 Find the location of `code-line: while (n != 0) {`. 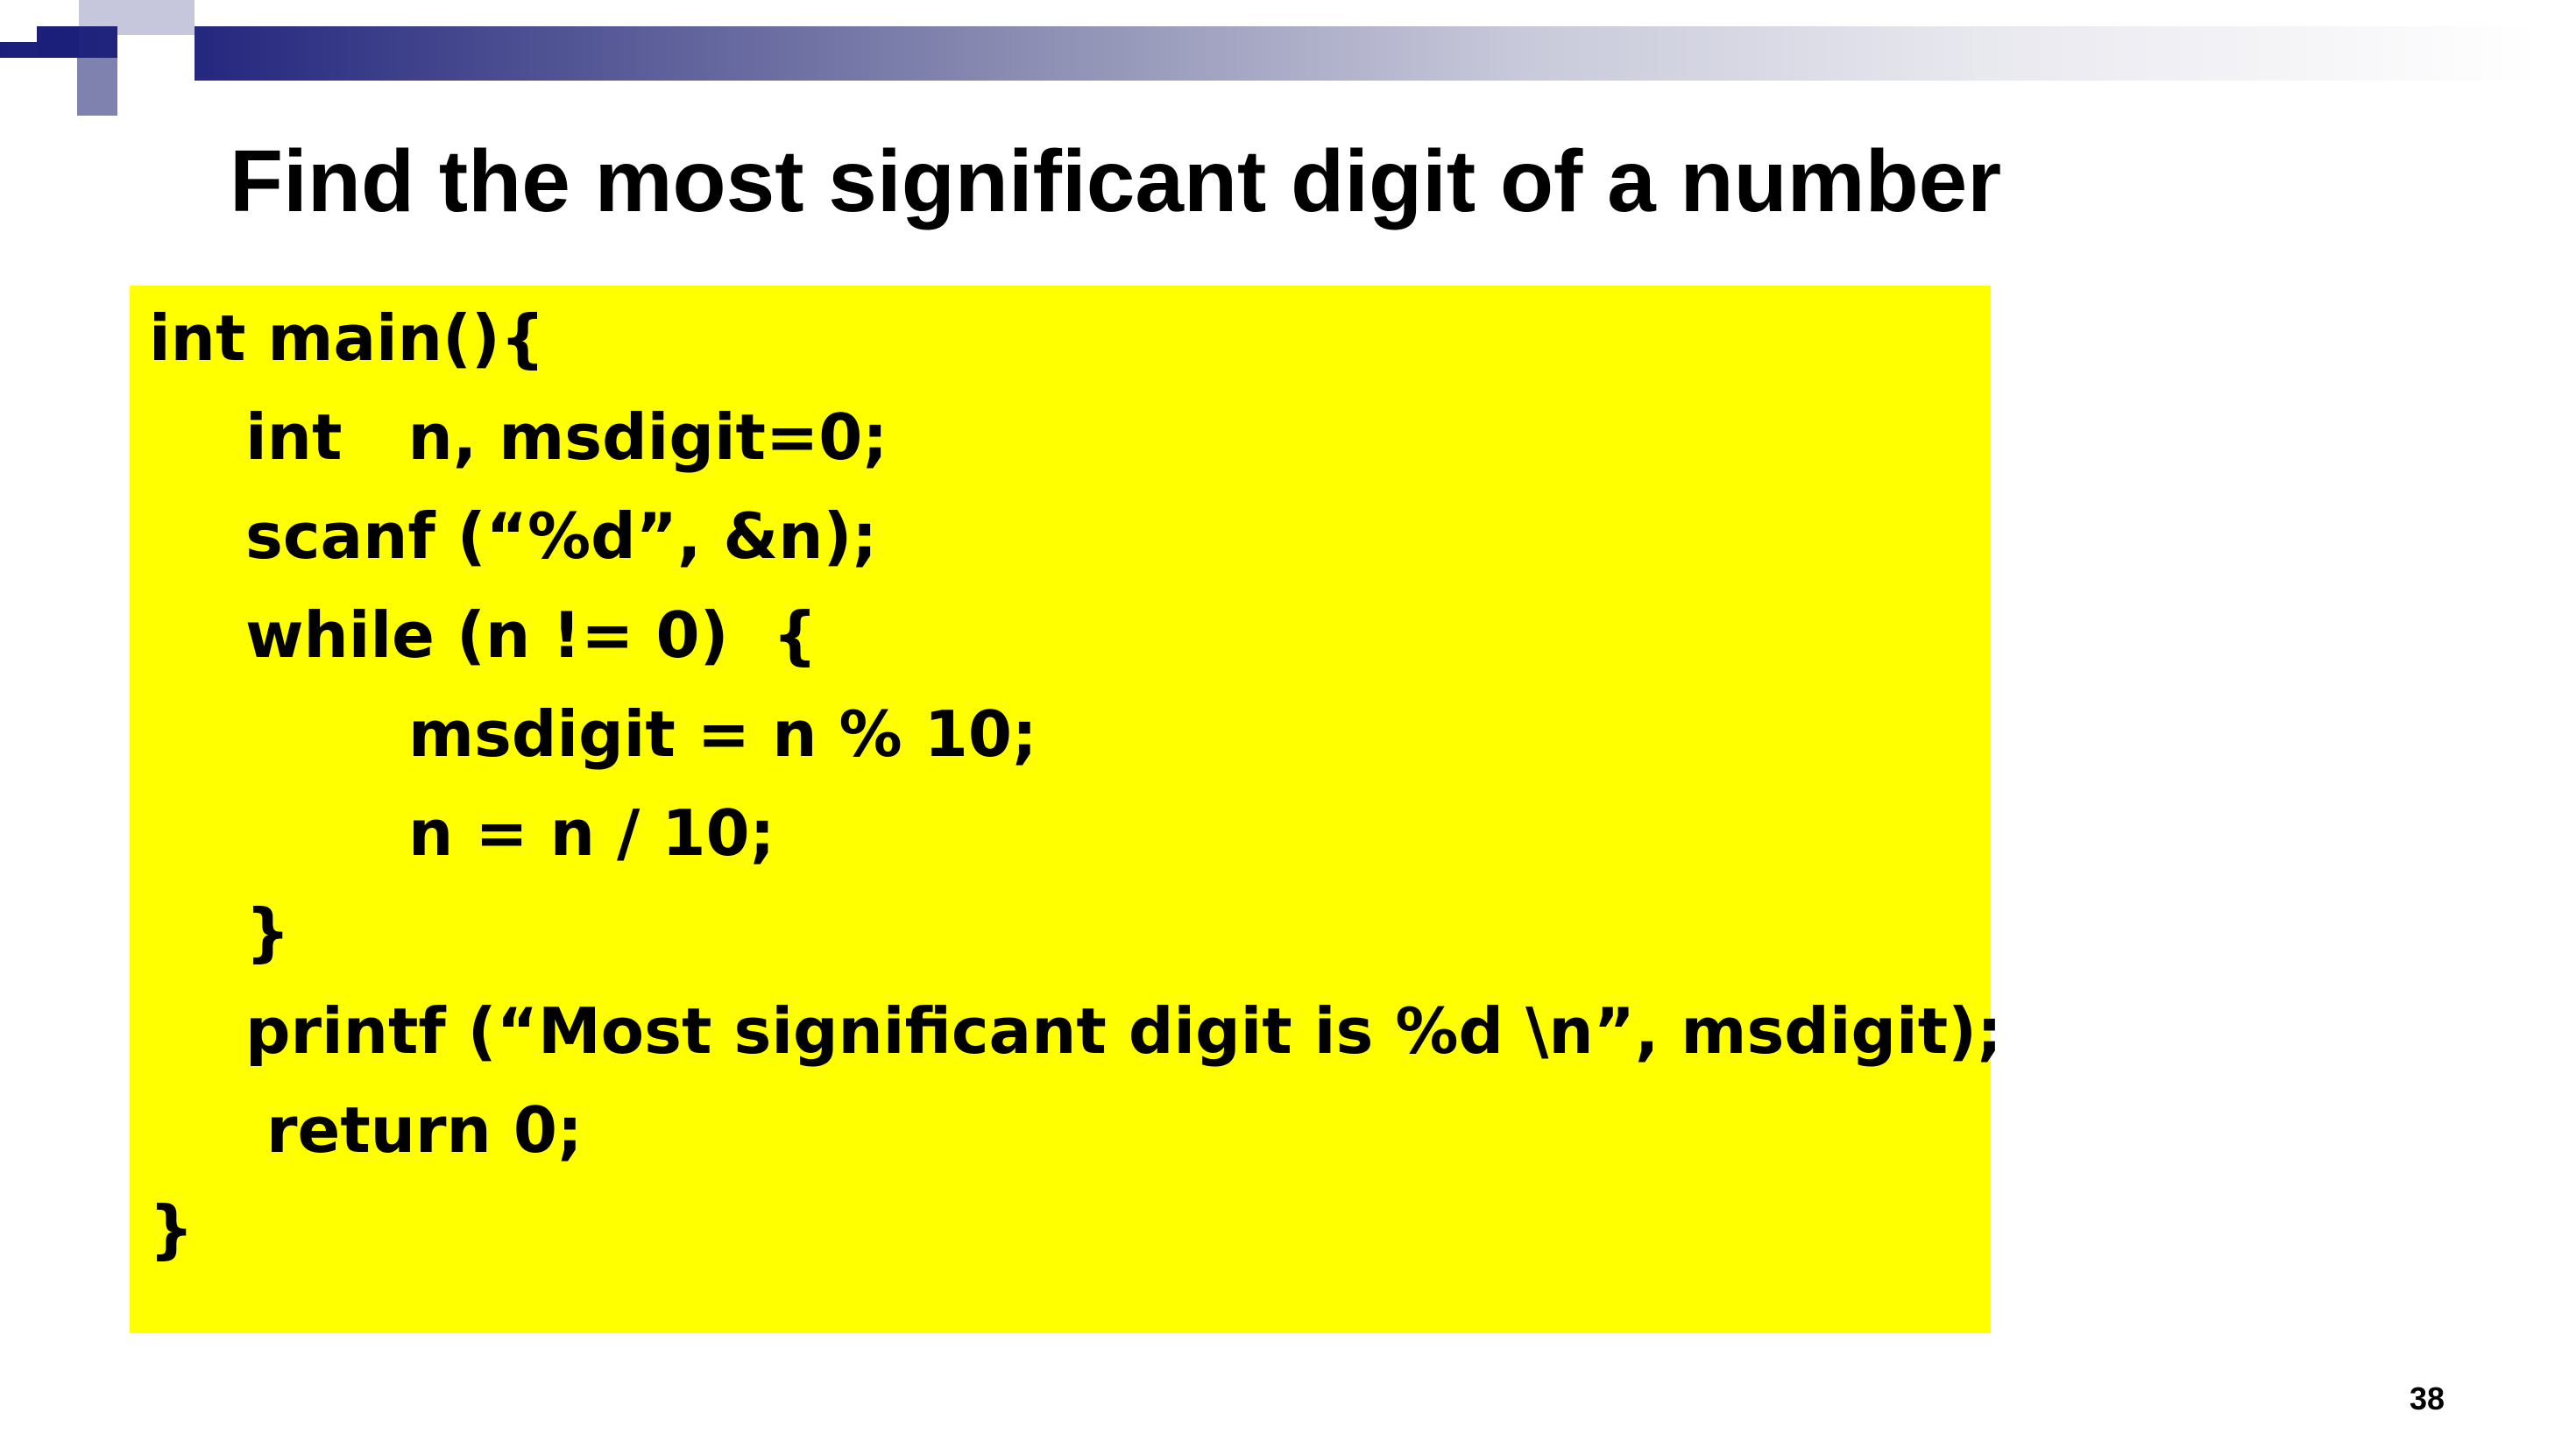

code-line: while (n != 0) { is located at coordinates (531, 635).